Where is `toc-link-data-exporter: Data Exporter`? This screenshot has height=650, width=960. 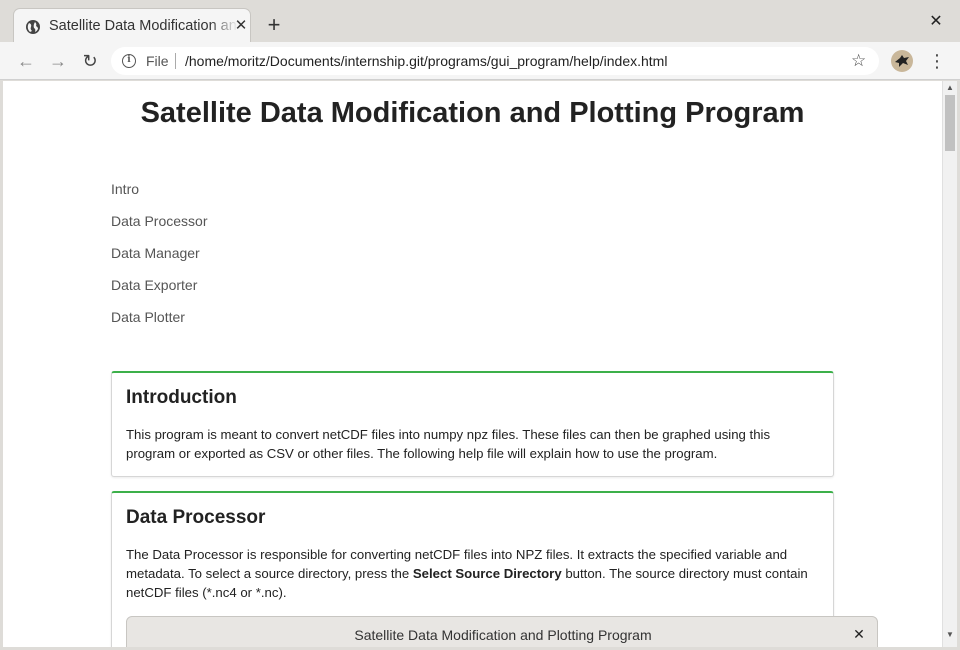 toc-link-data-exporter: Data Exporter is located at coordinates (159, 293).